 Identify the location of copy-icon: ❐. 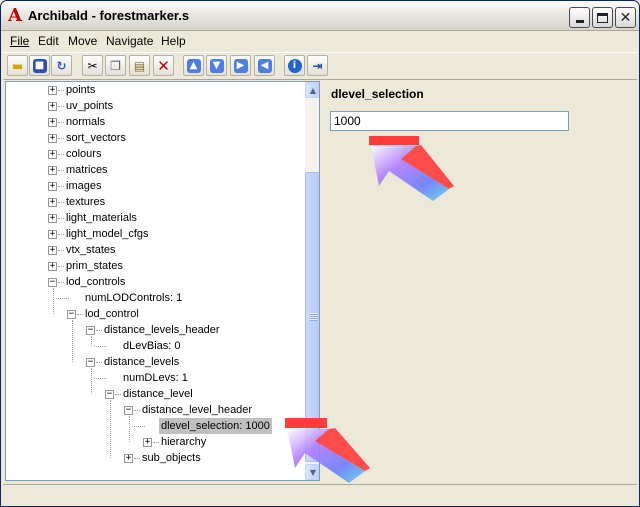
(115, 65).